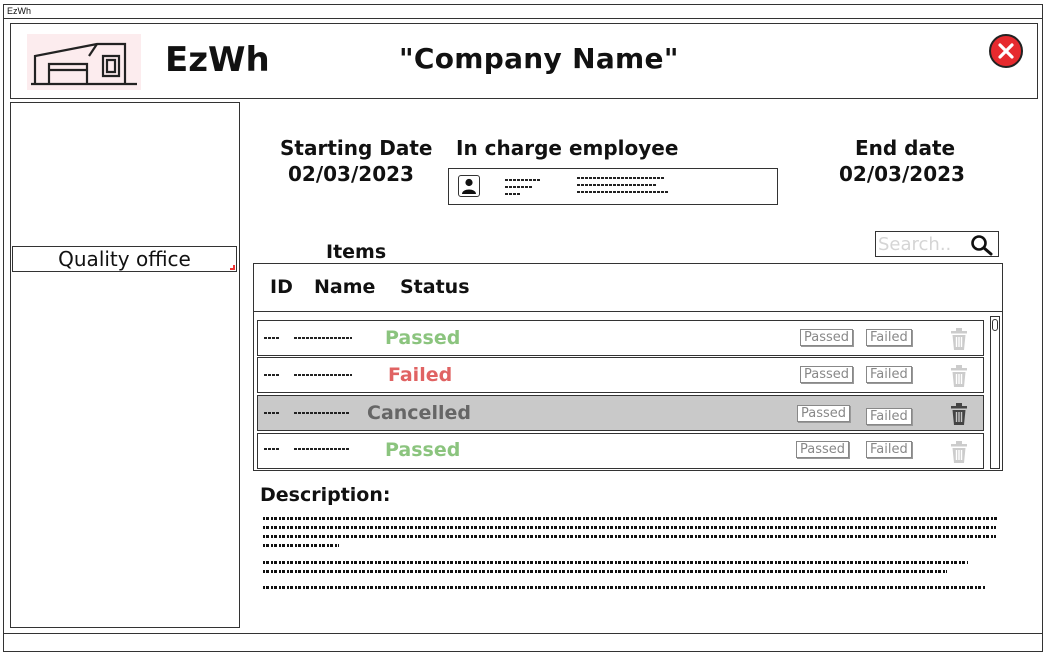  I want to click on close-icon, so click(1006, 51).